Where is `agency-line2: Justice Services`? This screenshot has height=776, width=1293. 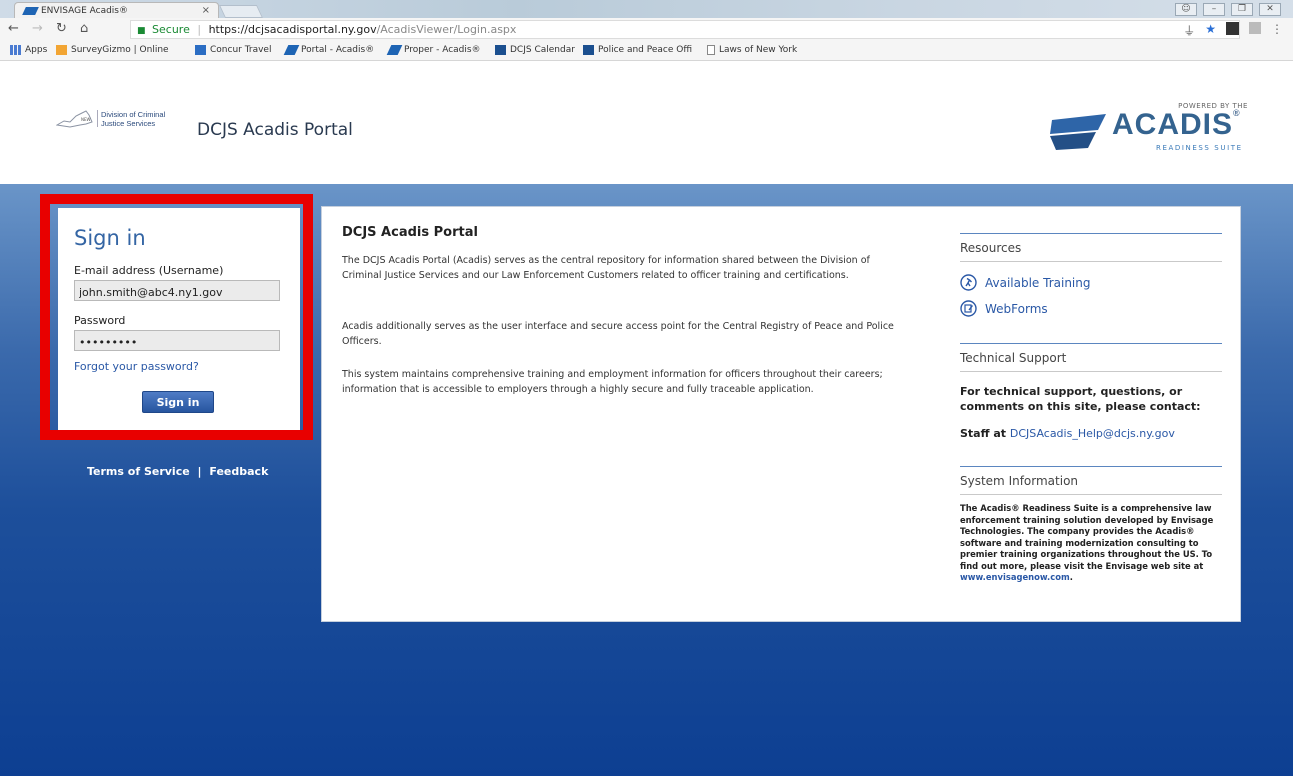 agency-line2: Justice Services is located at coordinates (128, 123).